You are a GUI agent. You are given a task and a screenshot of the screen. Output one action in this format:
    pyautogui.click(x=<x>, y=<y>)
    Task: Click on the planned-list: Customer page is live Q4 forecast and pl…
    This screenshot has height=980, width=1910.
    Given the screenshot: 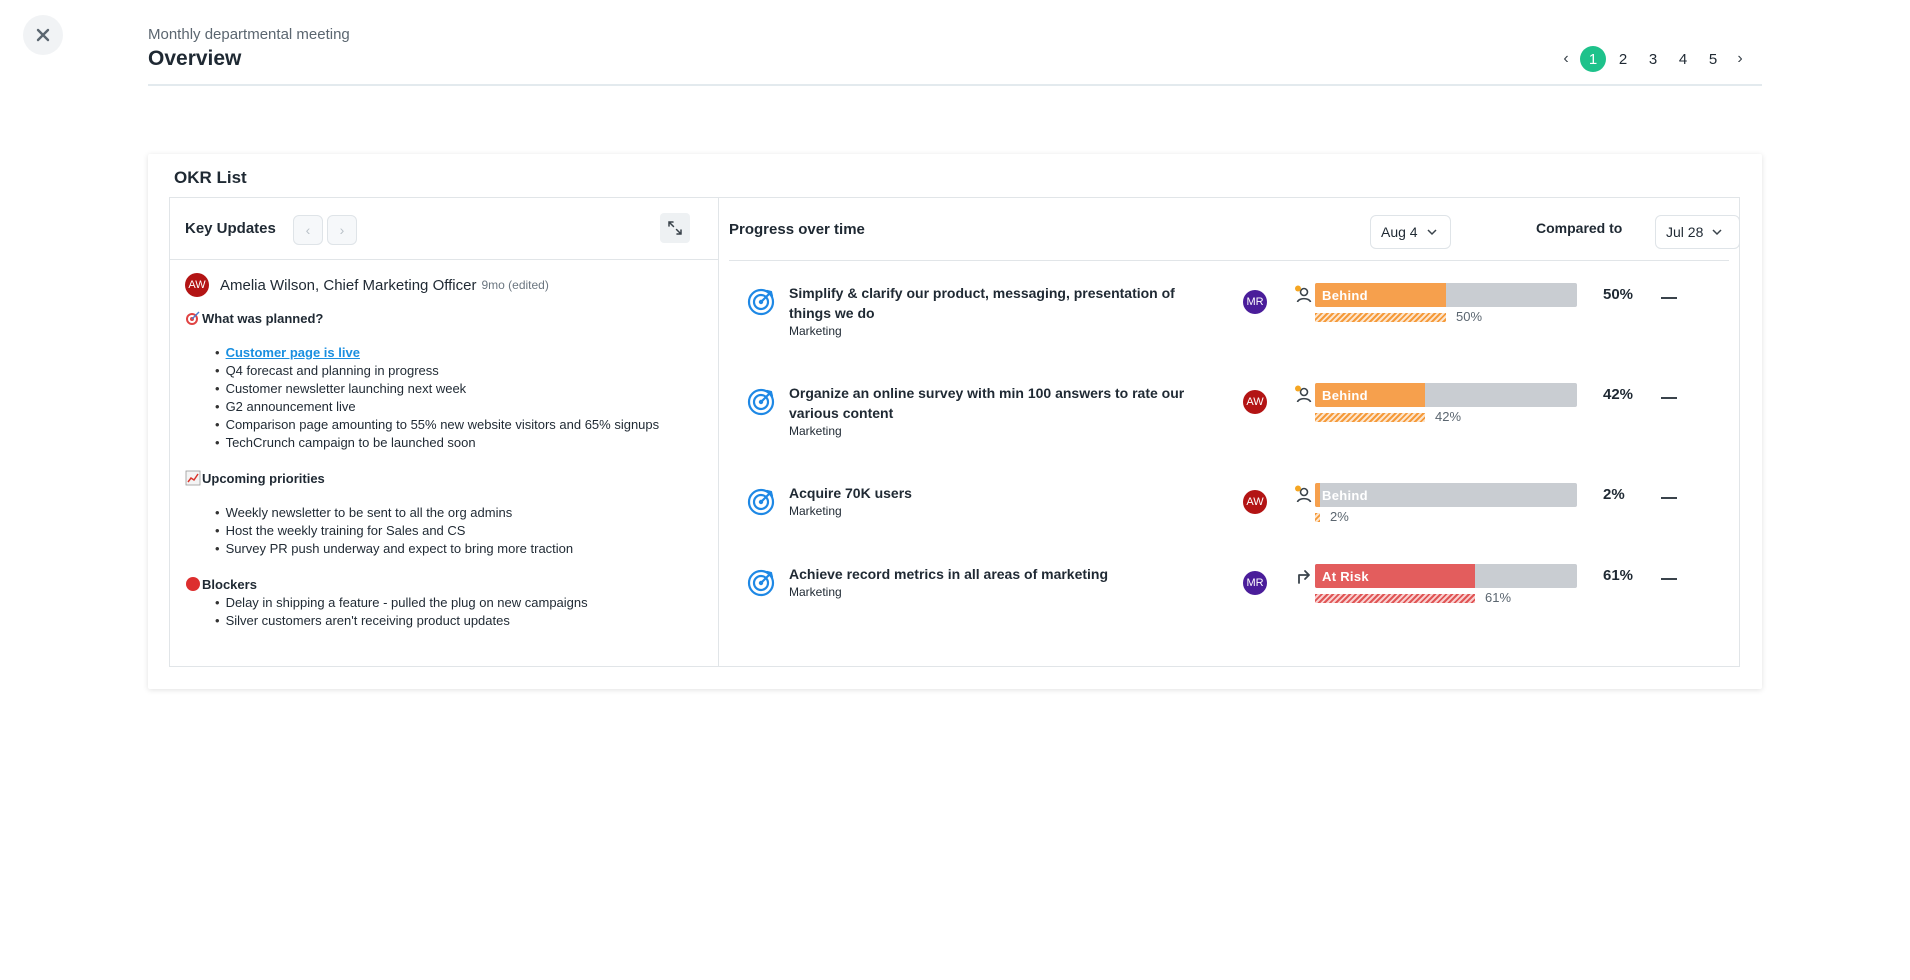 What is the action you would take?
    pyautogui.click(x=445, y=398)
    